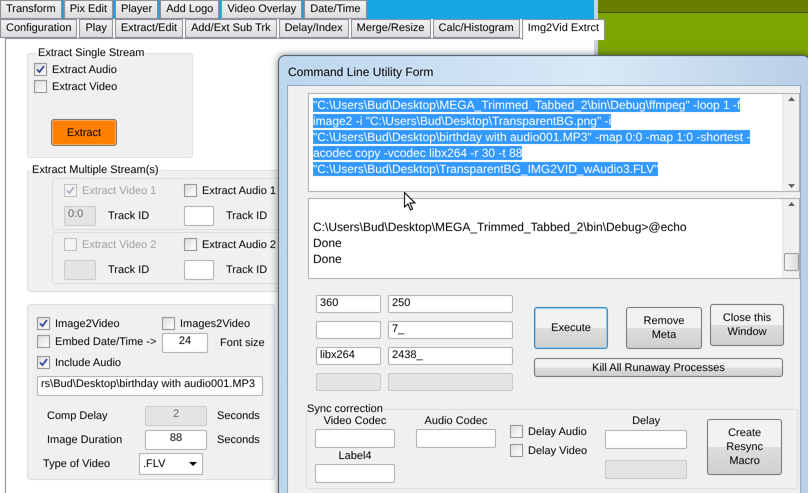 Image resolution: width=808 pixels, height=493 pixels. Describe the element at coordinates (215, 324) in the screenshot. I see `checkbox-label: Images2Video` at that location.